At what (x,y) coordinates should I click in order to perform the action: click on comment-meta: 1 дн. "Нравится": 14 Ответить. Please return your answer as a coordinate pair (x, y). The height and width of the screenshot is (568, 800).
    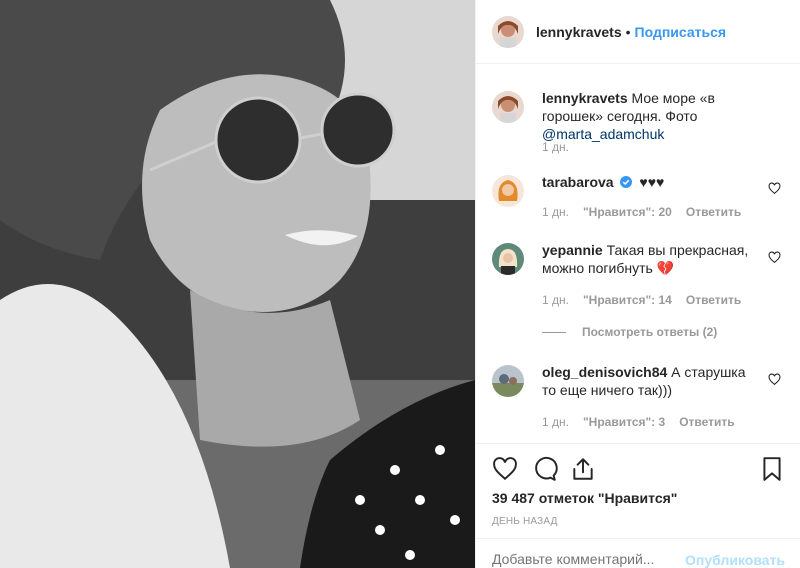
    Looking at the image, I should click on (641, 300).